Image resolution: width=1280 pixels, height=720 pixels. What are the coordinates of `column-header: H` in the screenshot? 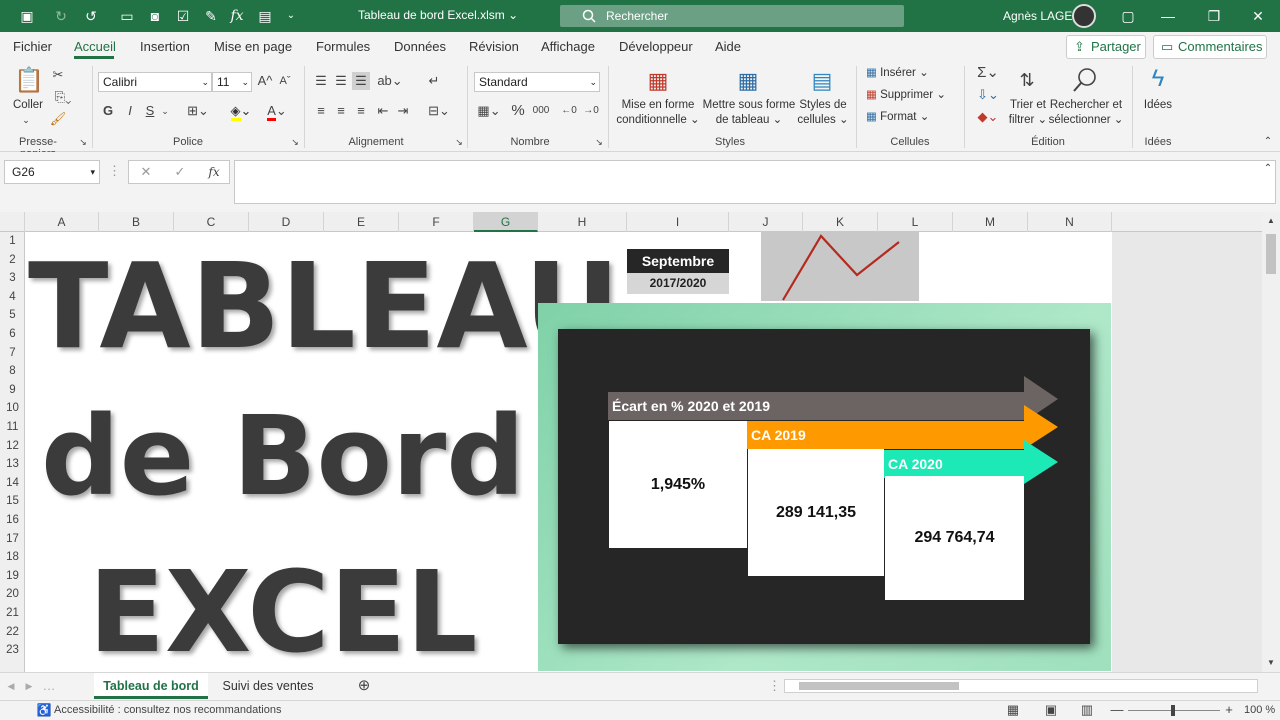 It's located at (582, 222).